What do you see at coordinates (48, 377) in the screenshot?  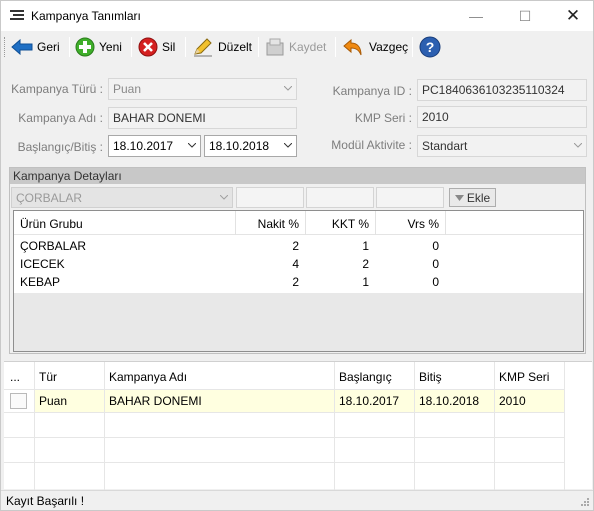 I see `column-header: Tür` at bounding box center [48, 377].